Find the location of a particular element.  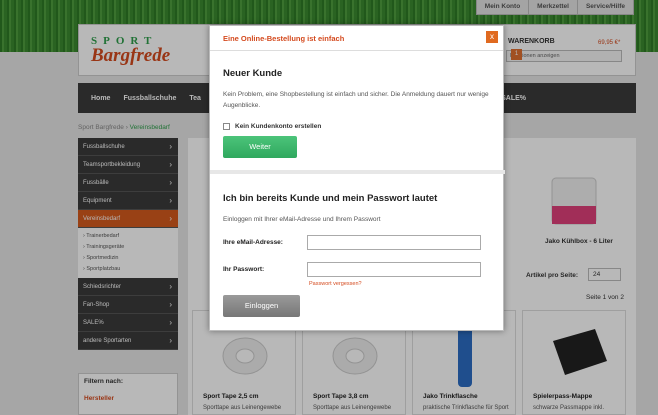

no-account-option: Kein Kundenkonto erstellen is located at coordinates (272, 126).